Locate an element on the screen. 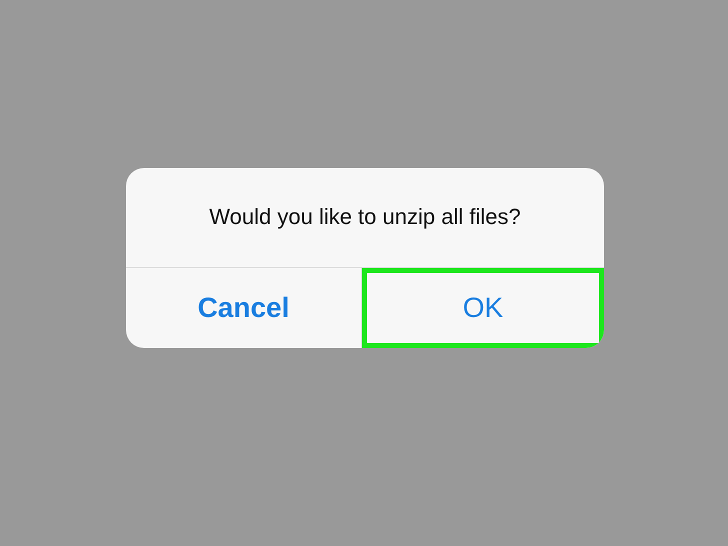 This screenshot has height=546, width=728. dialog-message: Would you like to unzip all files? is located at coordinates (365, 218).